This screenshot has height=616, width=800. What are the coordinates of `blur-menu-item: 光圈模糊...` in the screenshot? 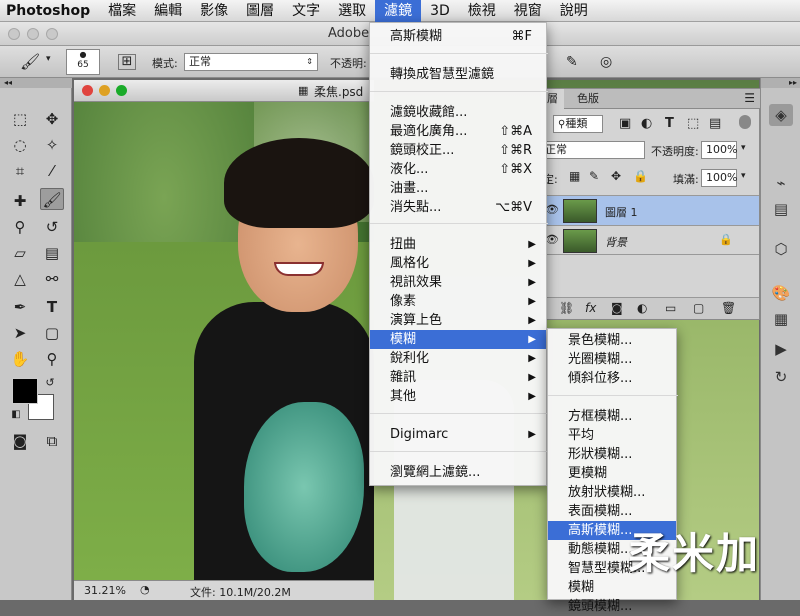 It's located at (612, 359).